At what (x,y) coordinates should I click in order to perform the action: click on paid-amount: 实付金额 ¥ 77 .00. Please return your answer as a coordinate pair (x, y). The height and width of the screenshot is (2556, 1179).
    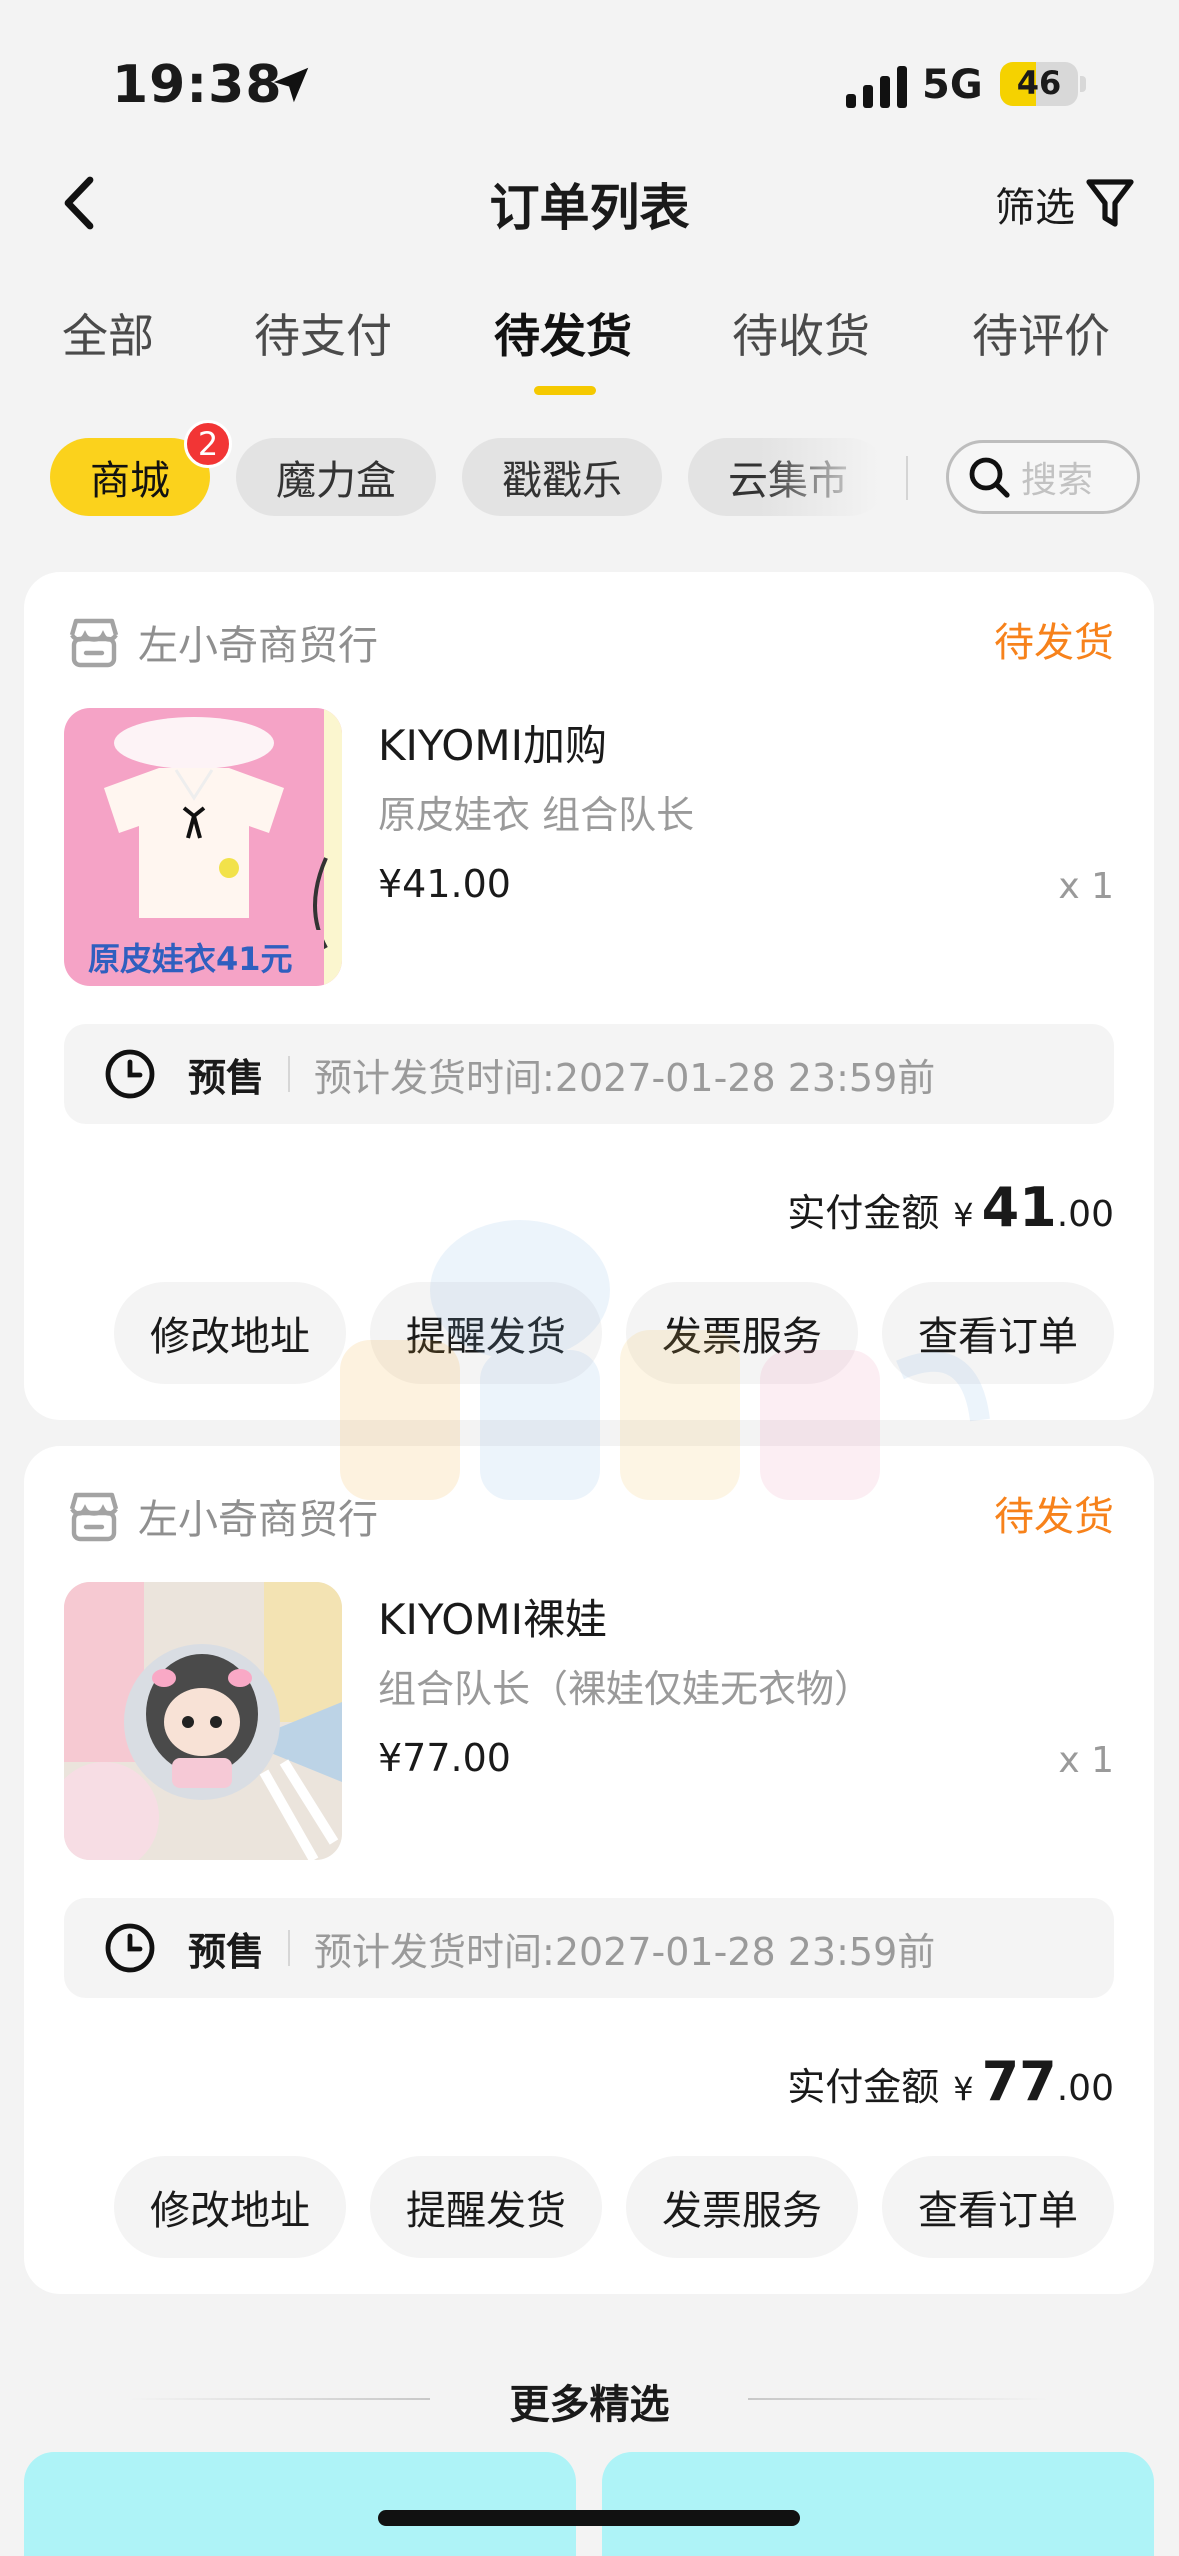
    Looking at the image, I should click on (950, 2081).